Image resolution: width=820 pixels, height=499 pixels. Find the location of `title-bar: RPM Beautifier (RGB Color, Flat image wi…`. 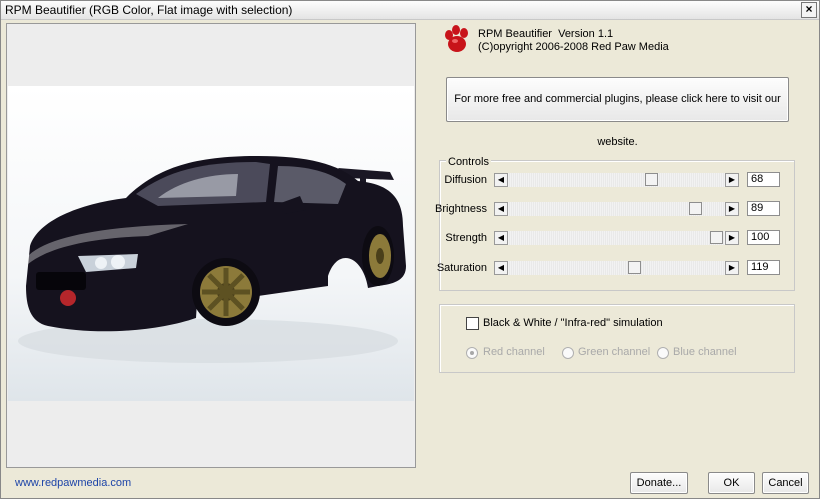

title-bar: RPM Beautifier (RGB Color, Flat image wi… is located at coordinates (410, 10).